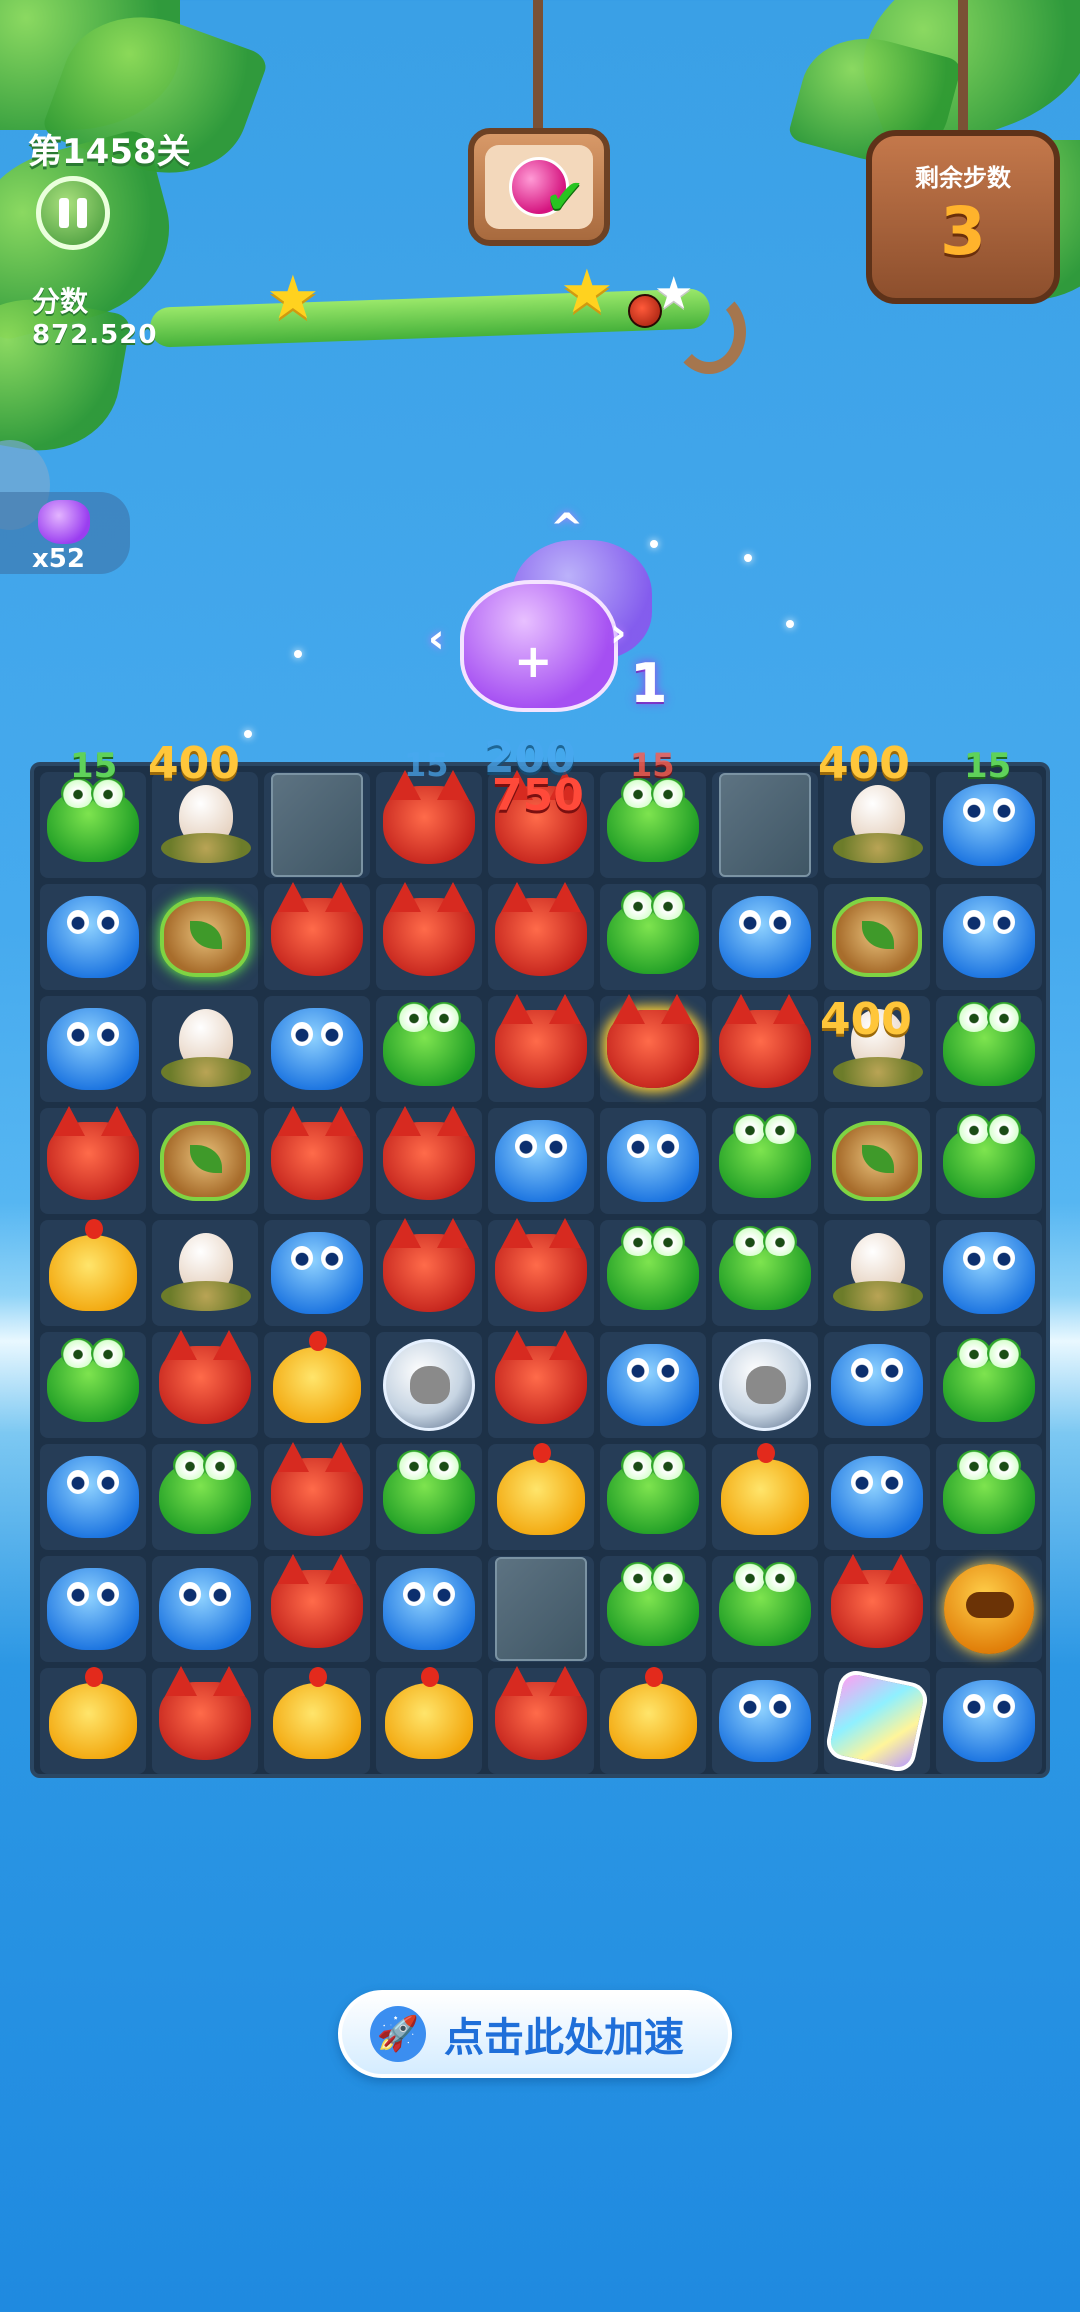  Describe the element at coordinates (73, 213) in the screenshot. I see `pause-button` at that location.